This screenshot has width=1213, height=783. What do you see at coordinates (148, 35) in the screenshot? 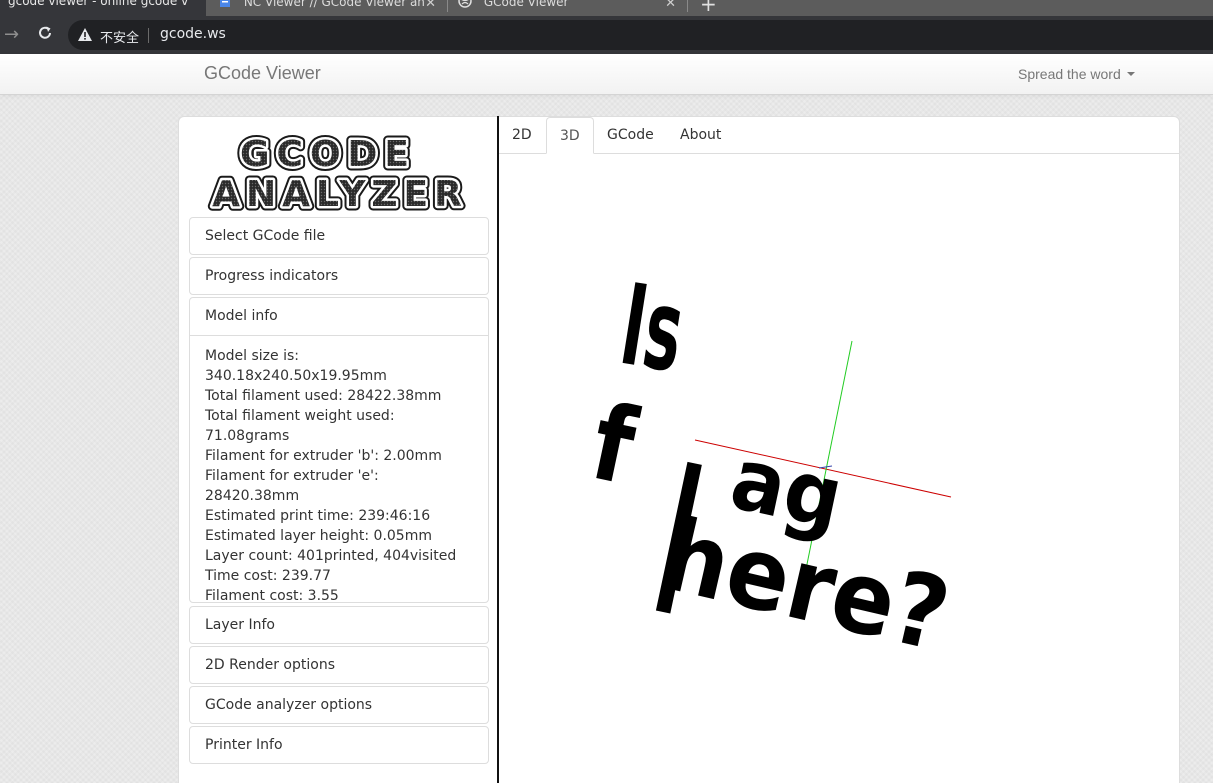
I see `divider` at bounding box center [148, 35].